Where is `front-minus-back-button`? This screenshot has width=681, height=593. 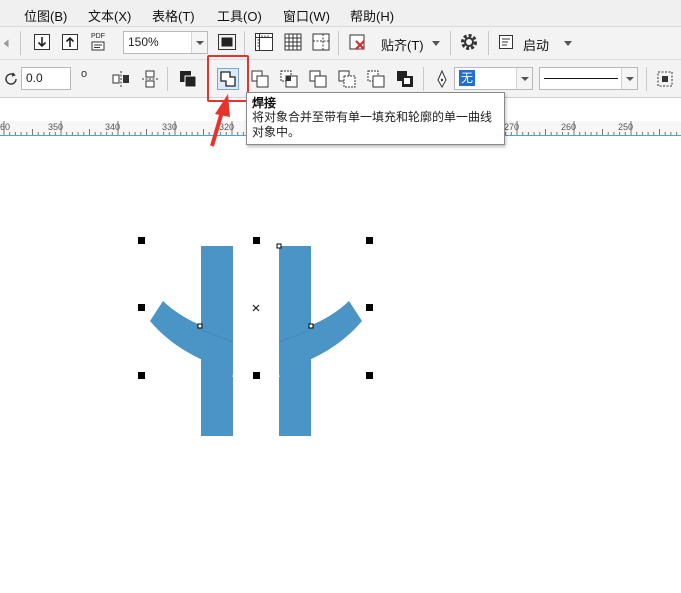
front-minus-back-button is located at coordinates (347, 79).